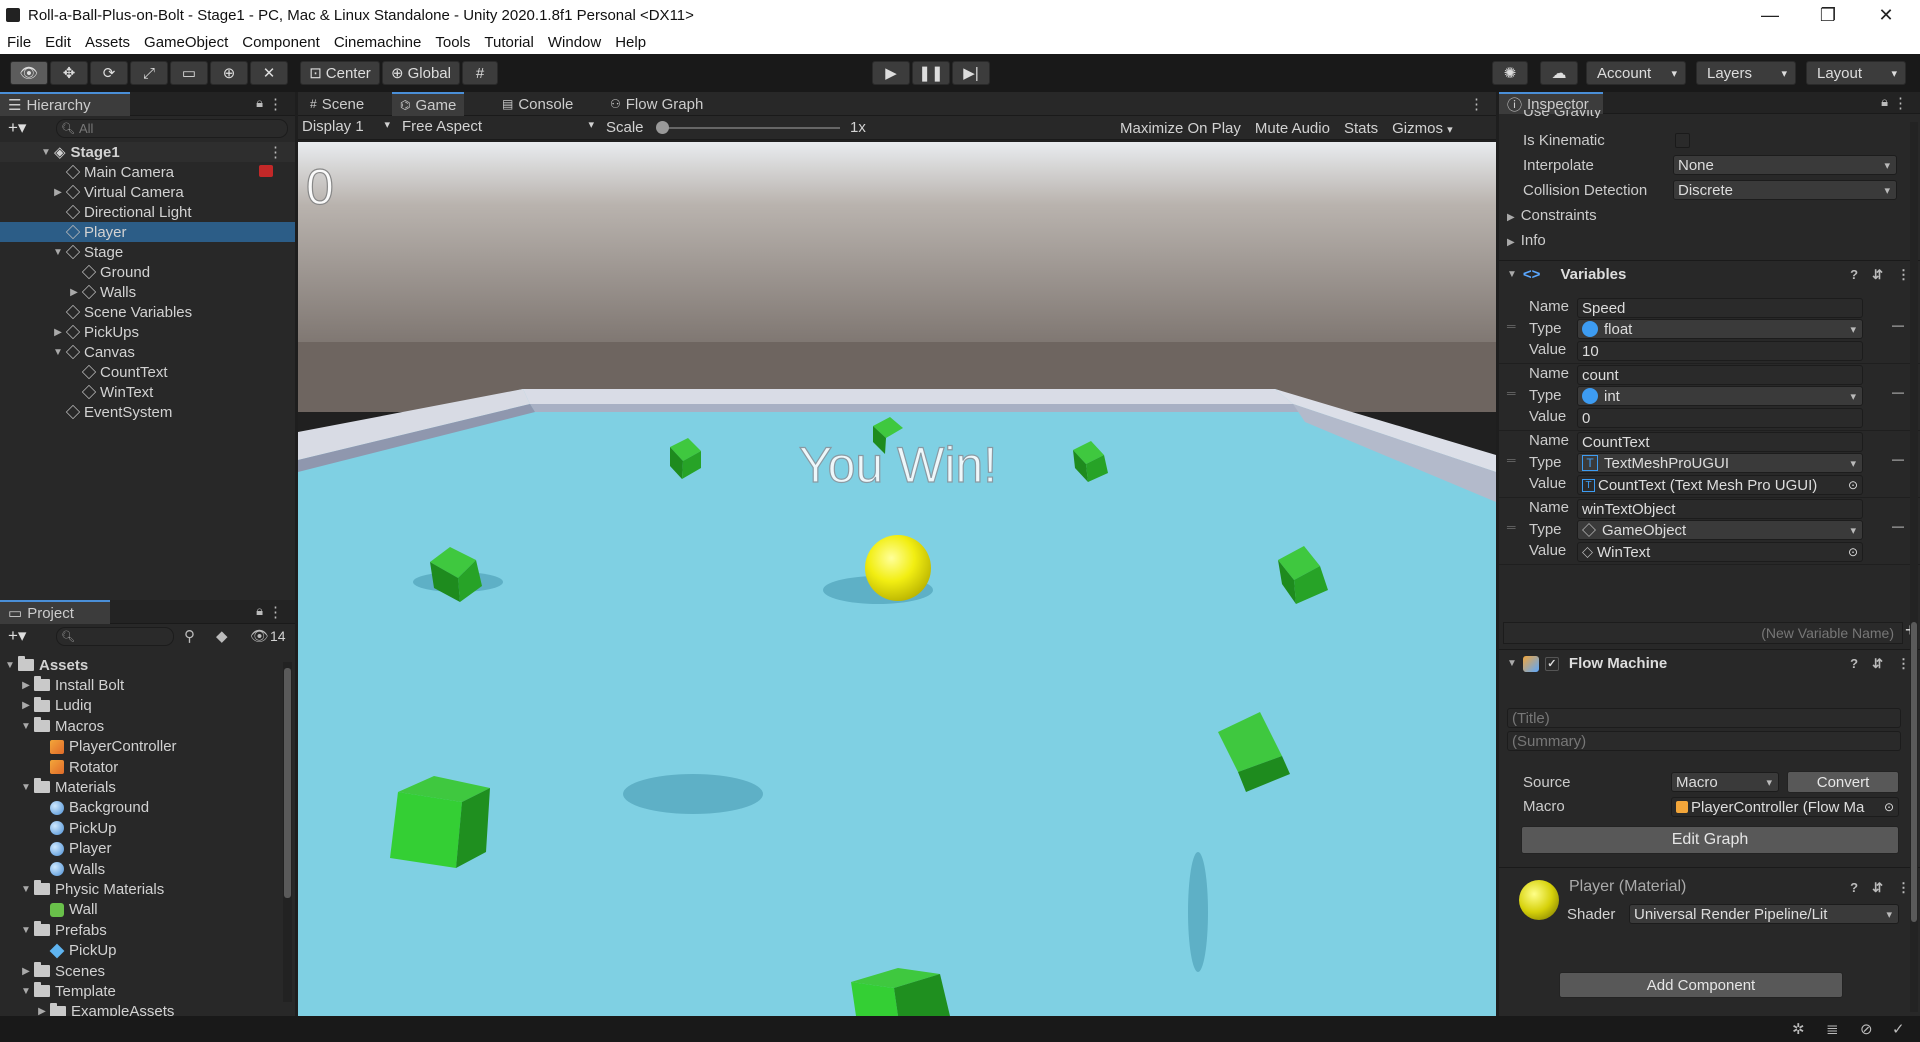 The width and height of the screenshot is (1920, 1042). Describe the element at coordinates (1703, 633) in the screenshot. I see `new-variable-name-input: (New Variable Name)` at that location.